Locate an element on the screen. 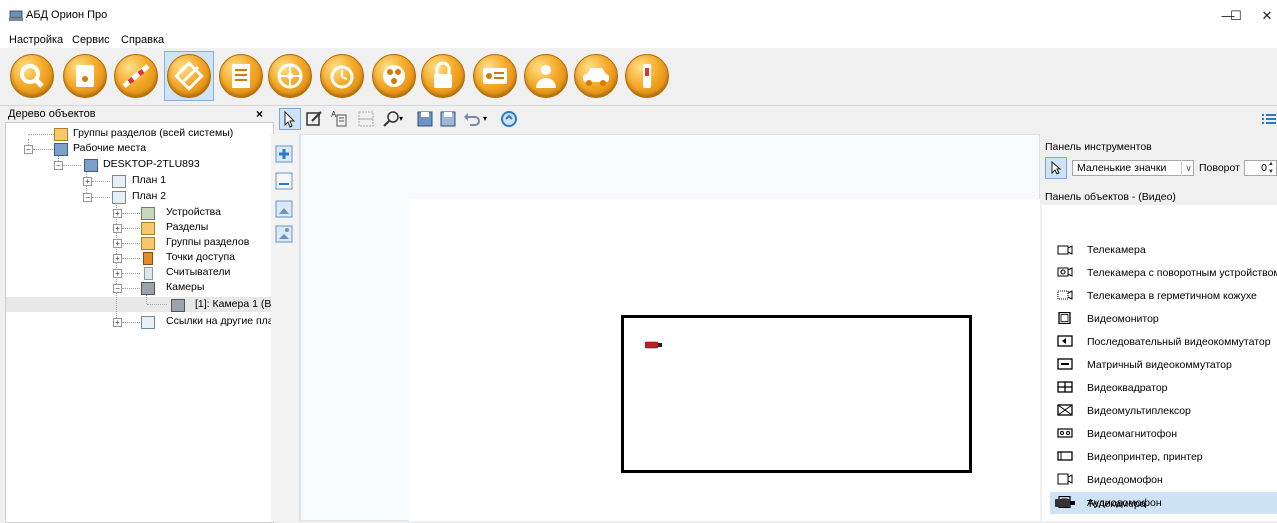 This screenshot has height=523, width=1277. computer-icon is located at coordinates (91, 165).